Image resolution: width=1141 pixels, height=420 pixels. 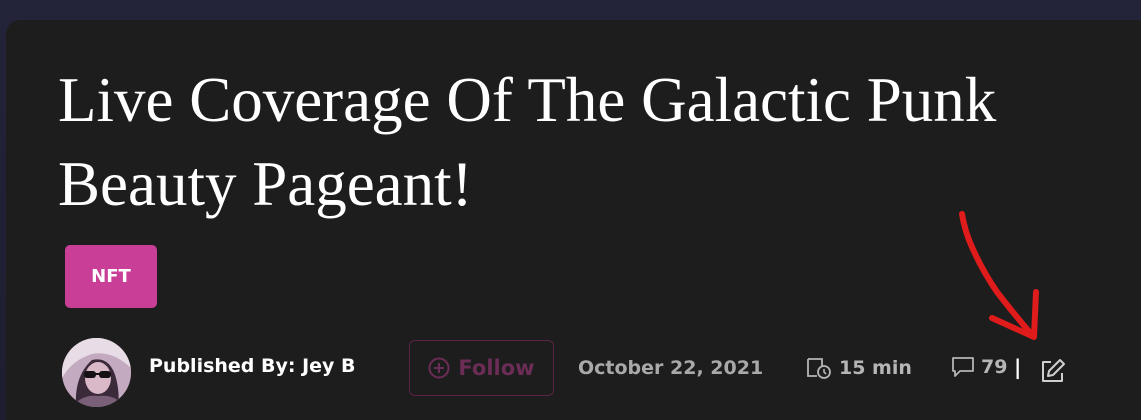 What do you see at coordinates (265, 184) in the screenshot?
I see `article-title-line-2: Beauty Pageant!` at bounding box center [265, 184].